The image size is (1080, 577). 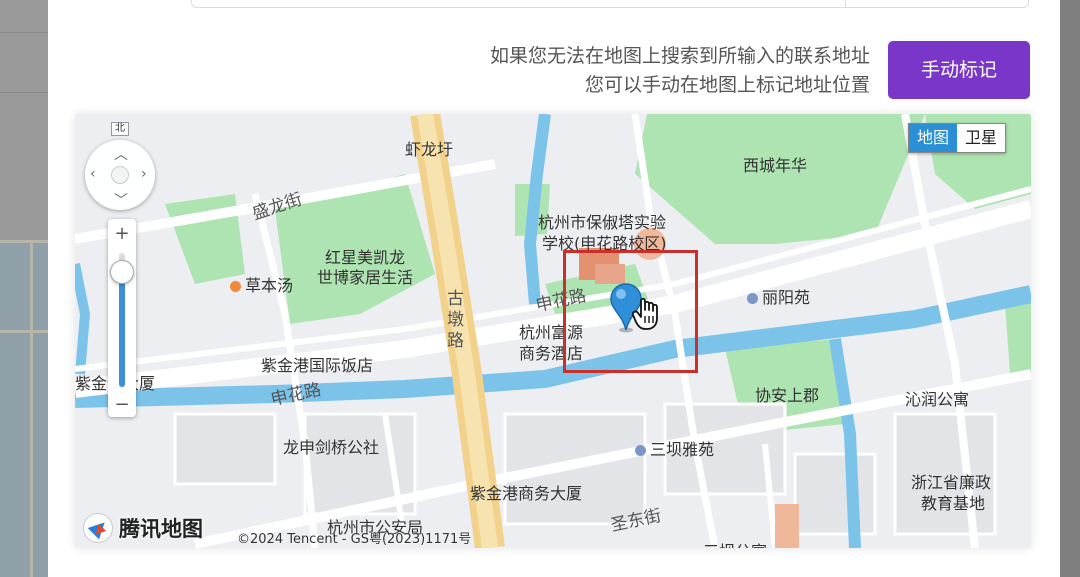 I want to click on manual-mark-button: 手动标记, so click(x=959, y=70).